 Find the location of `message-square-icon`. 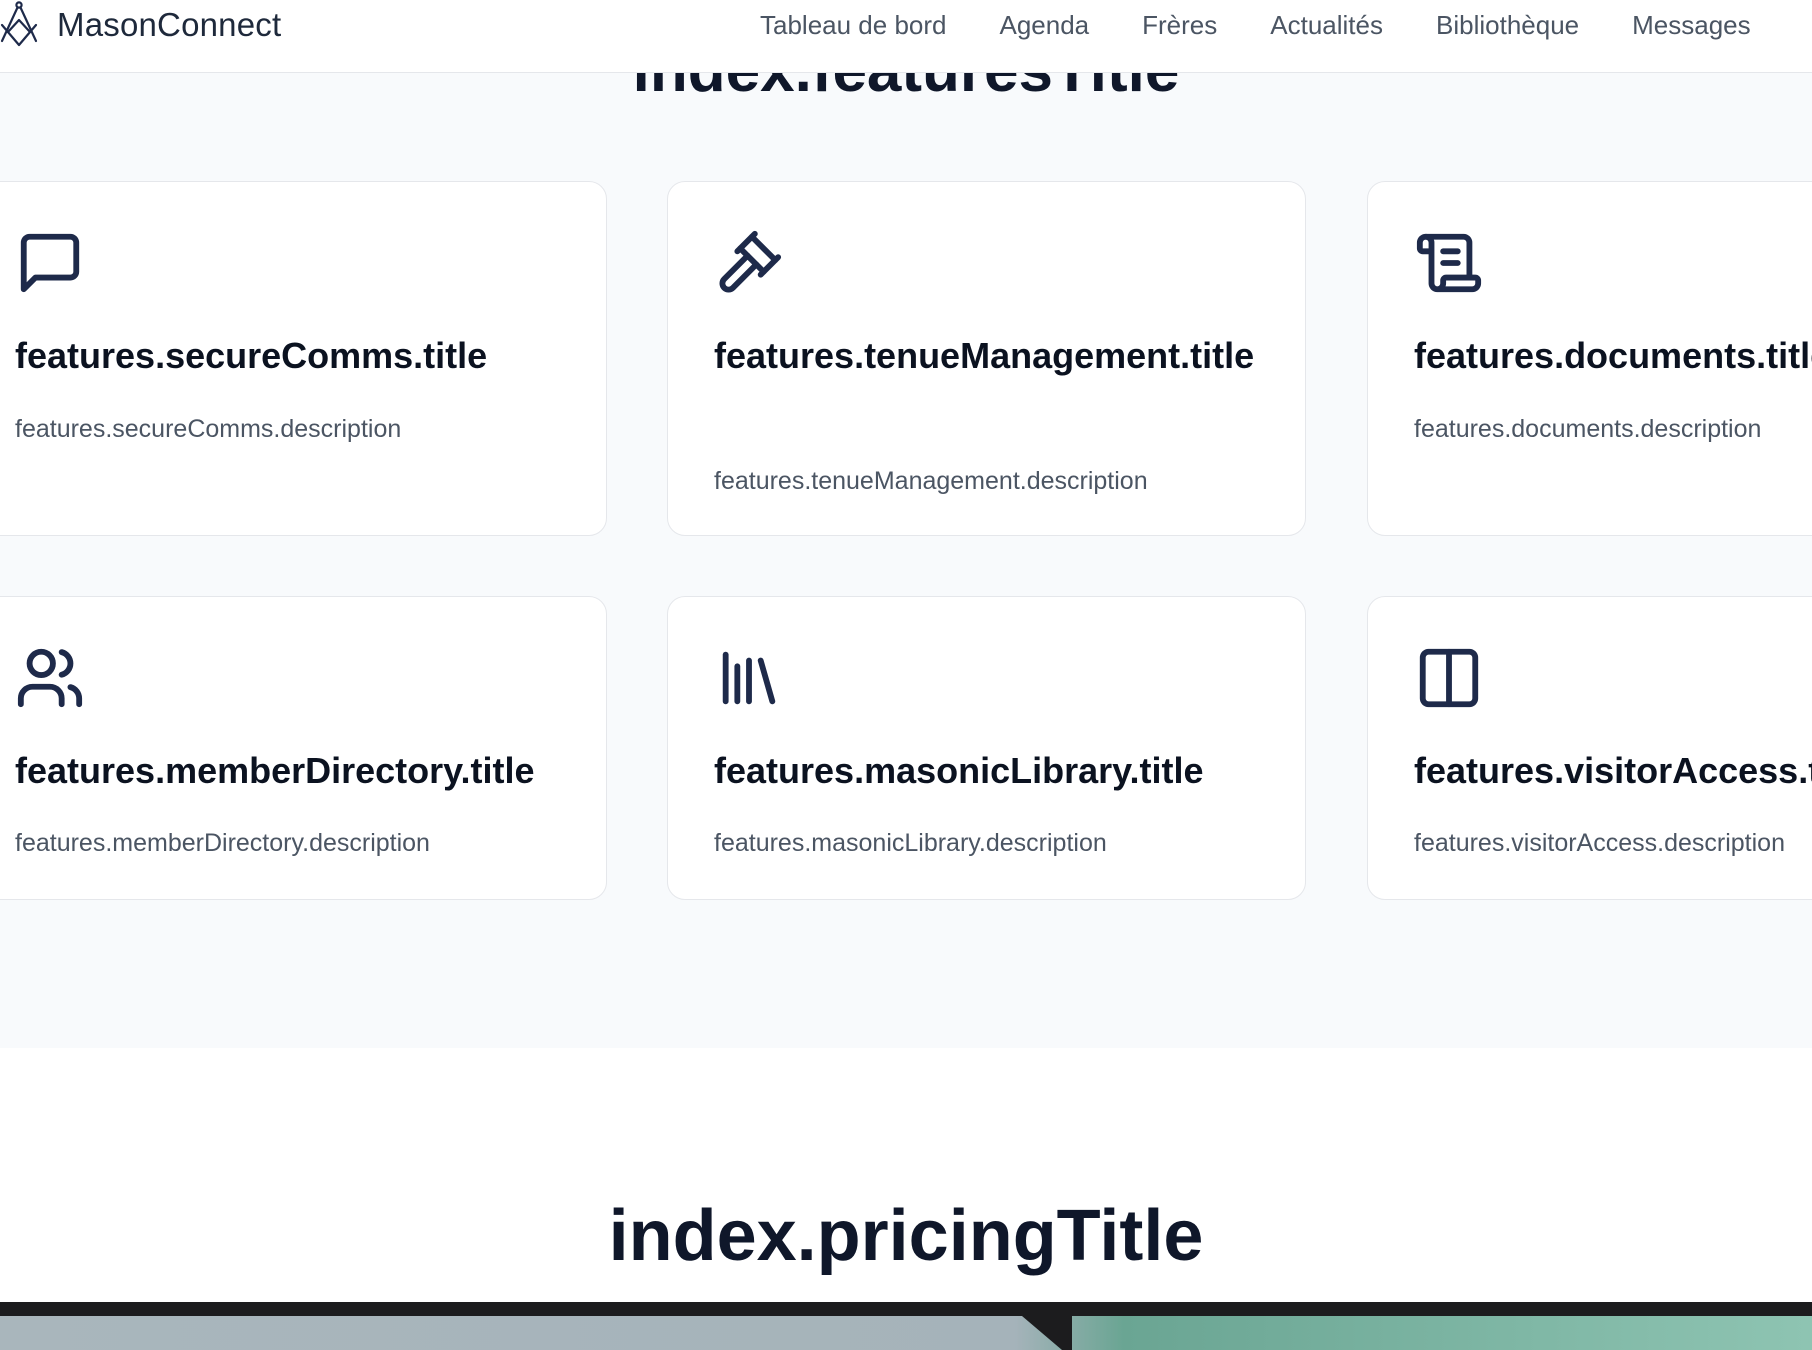

message-square-icon is located at coordinates (50, 263).